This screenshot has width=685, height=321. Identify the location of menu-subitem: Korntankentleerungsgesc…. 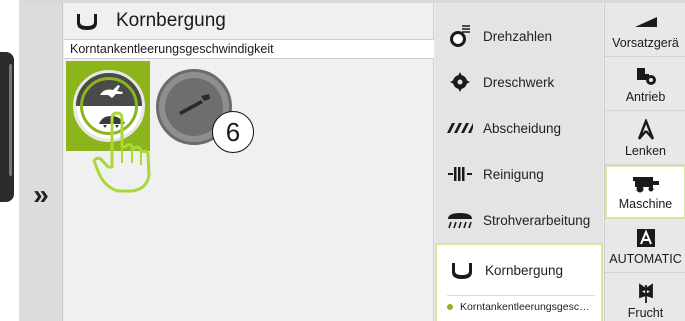
(521, 304).